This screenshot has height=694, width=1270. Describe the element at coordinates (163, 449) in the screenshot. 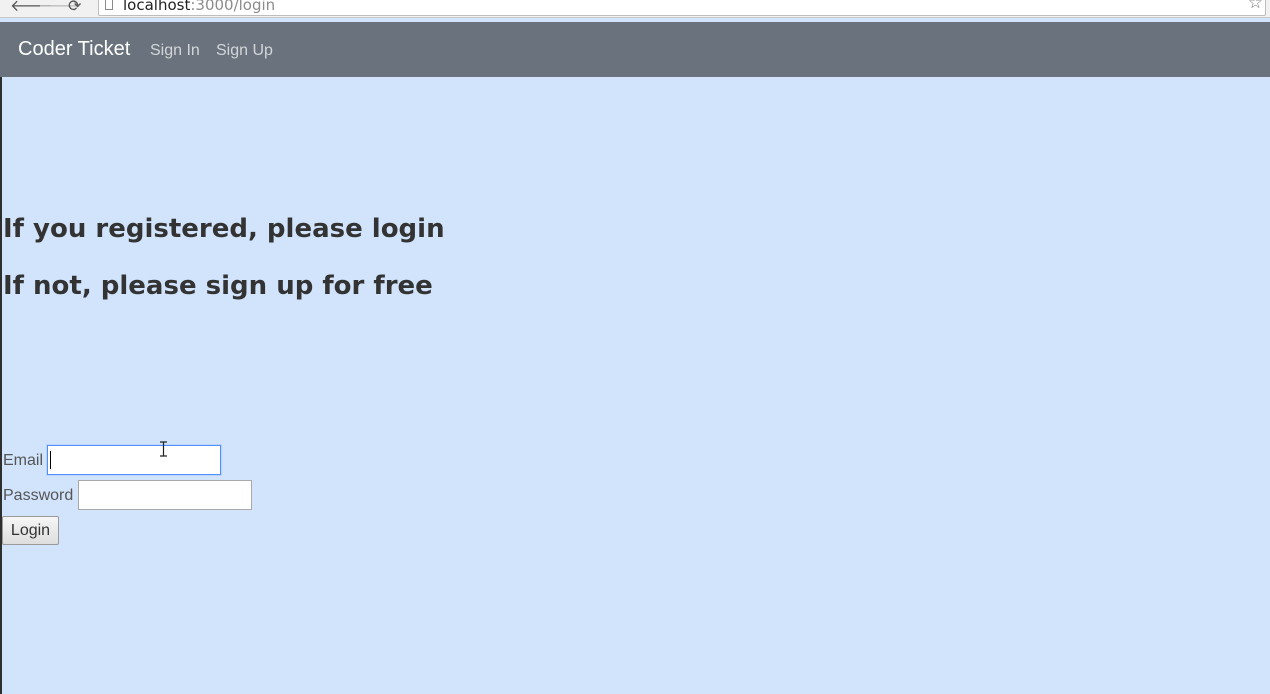

I see `text-cursor-icon` at that location.